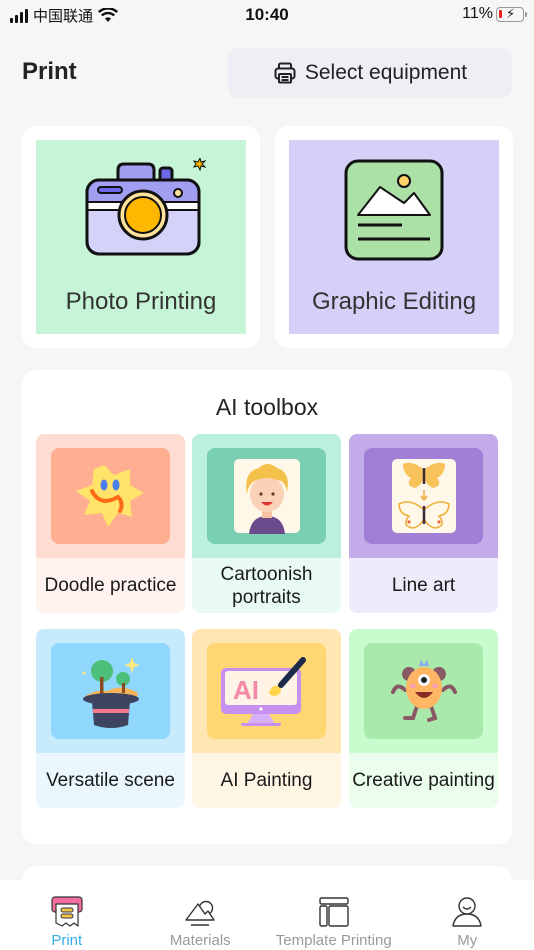 Image resolution: width=534 pixels, height=950 pixels. I want to click on tool-label: Doodle practice, so click(110, 585).